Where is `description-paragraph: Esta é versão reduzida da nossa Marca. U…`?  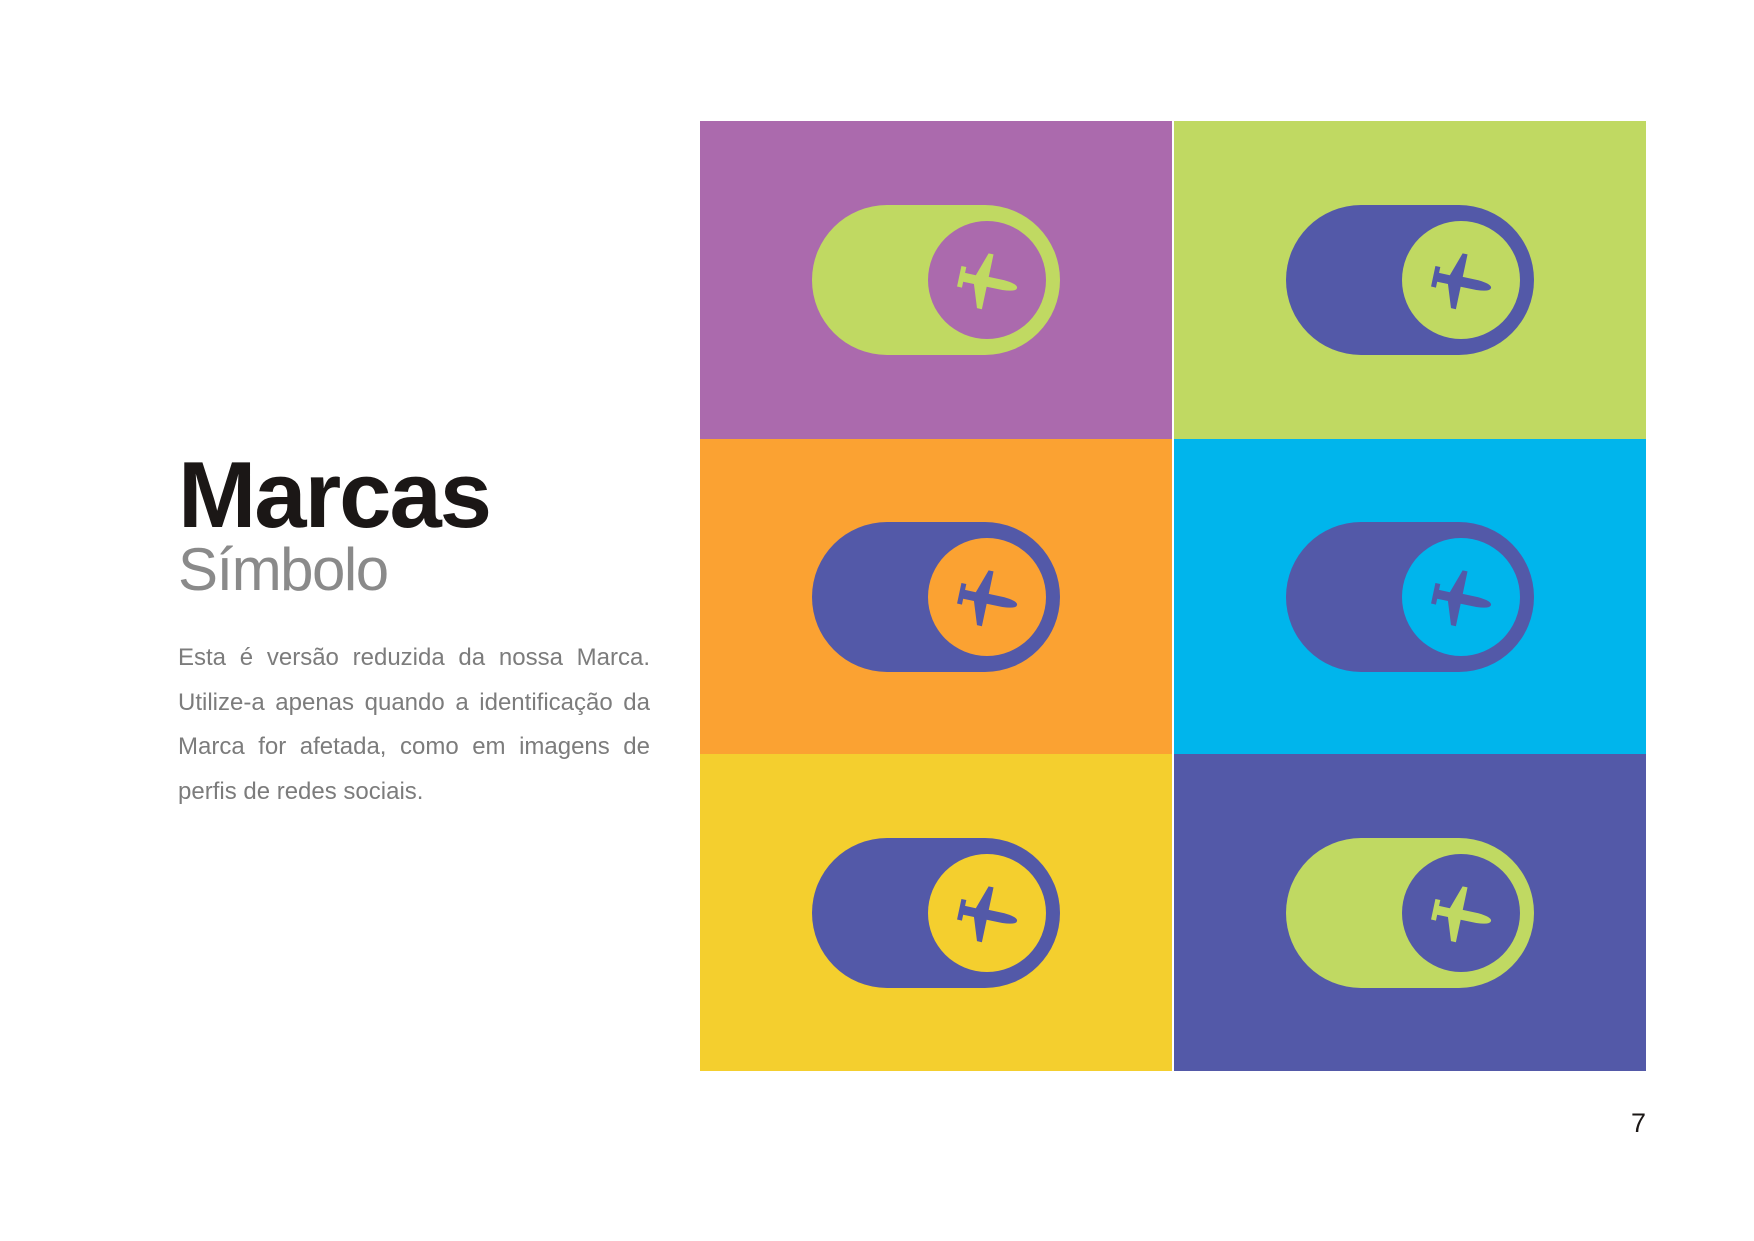
description-paragraph: Esta é versão reduzida da nossa Marca. U… is located at coordinates (414, 724).